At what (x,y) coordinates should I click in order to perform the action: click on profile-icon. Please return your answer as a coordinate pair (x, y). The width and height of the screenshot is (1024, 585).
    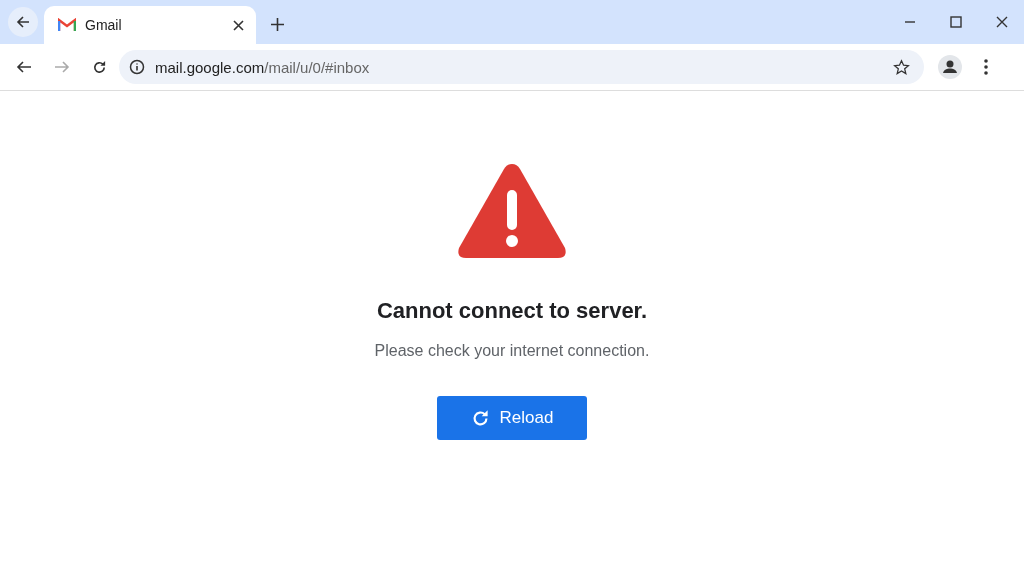
    Looking at the image, I should click on (950, 67).